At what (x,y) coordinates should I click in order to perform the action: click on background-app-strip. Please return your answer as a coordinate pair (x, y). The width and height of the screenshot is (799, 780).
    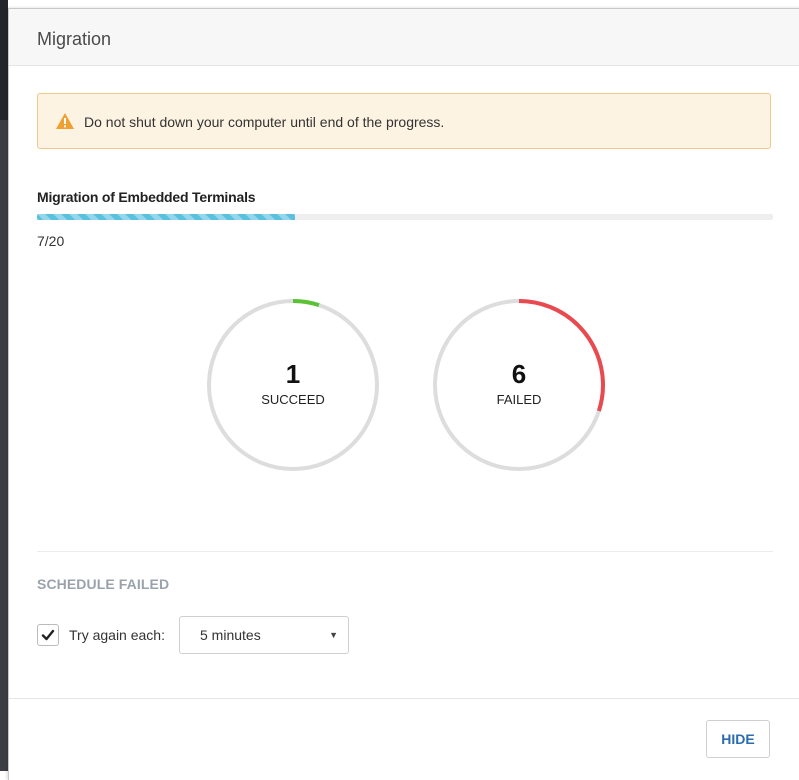
    Looking at the image, I should click on (4, 385).